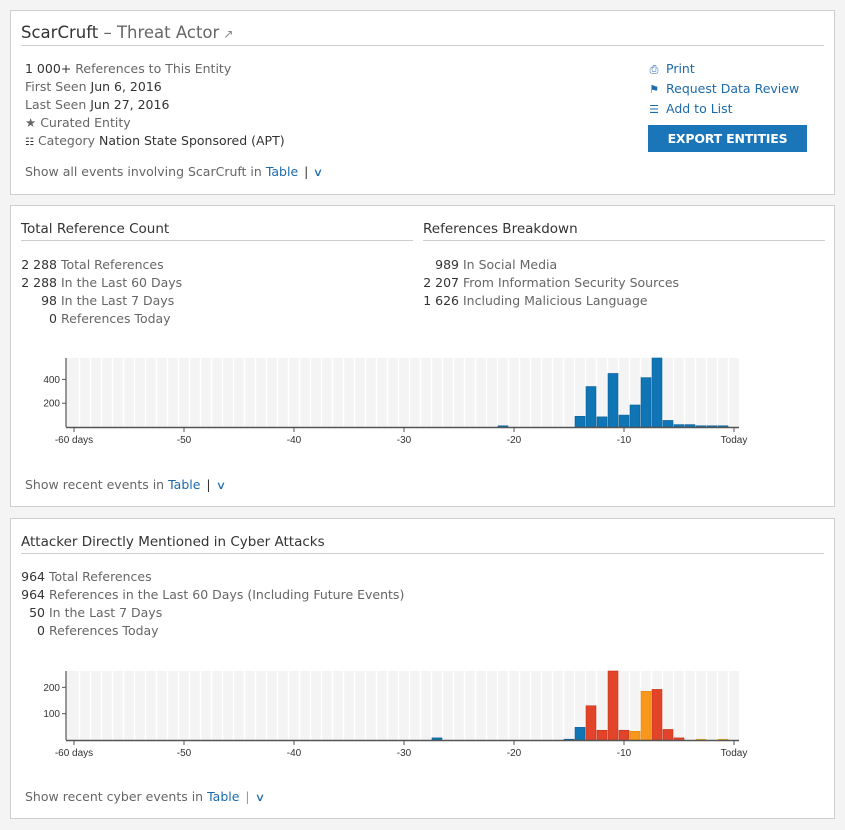 The width and height of the screenshot is (845, 830). Describe the element at coordinates (510, 264) in the screenshot. I see `breakdown-label: In Social Media` at that location.